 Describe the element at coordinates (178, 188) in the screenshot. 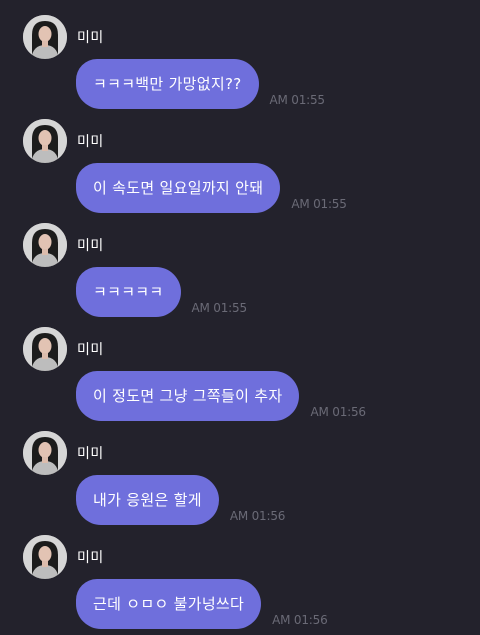

I see `message-bubble: 이 속도면 일요일까지 안돼` at that location.